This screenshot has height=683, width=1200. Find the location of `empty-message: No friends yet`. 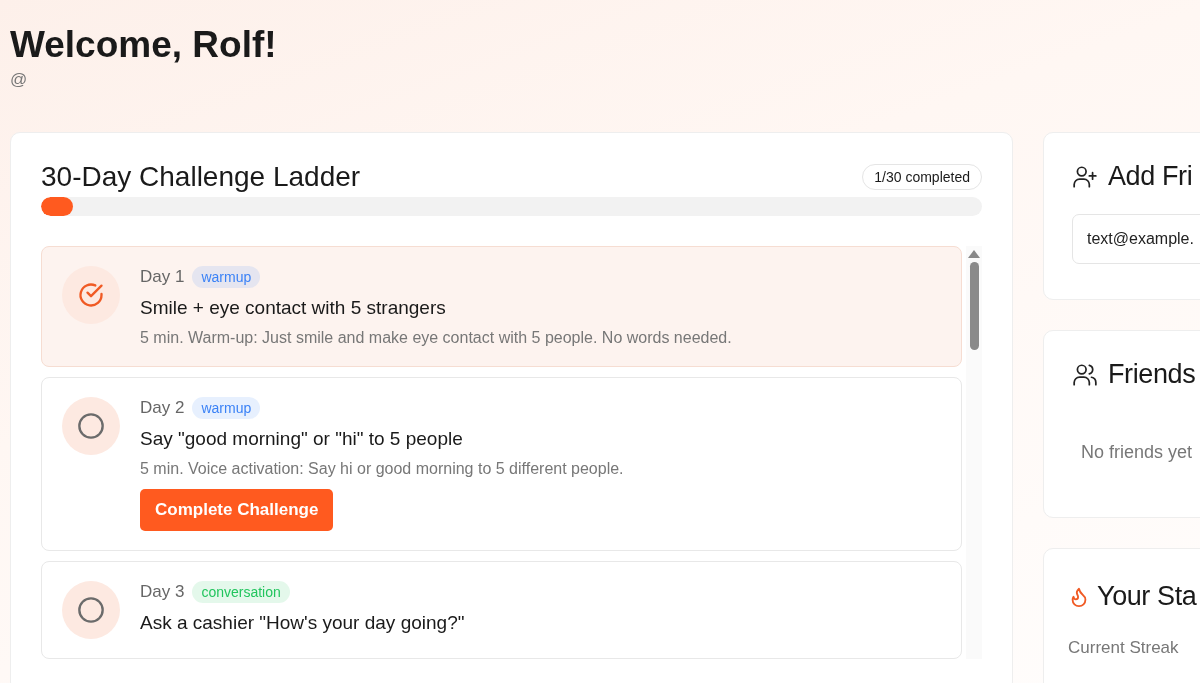

empty-message: No friends yet is located at coordinates (1137, 452).